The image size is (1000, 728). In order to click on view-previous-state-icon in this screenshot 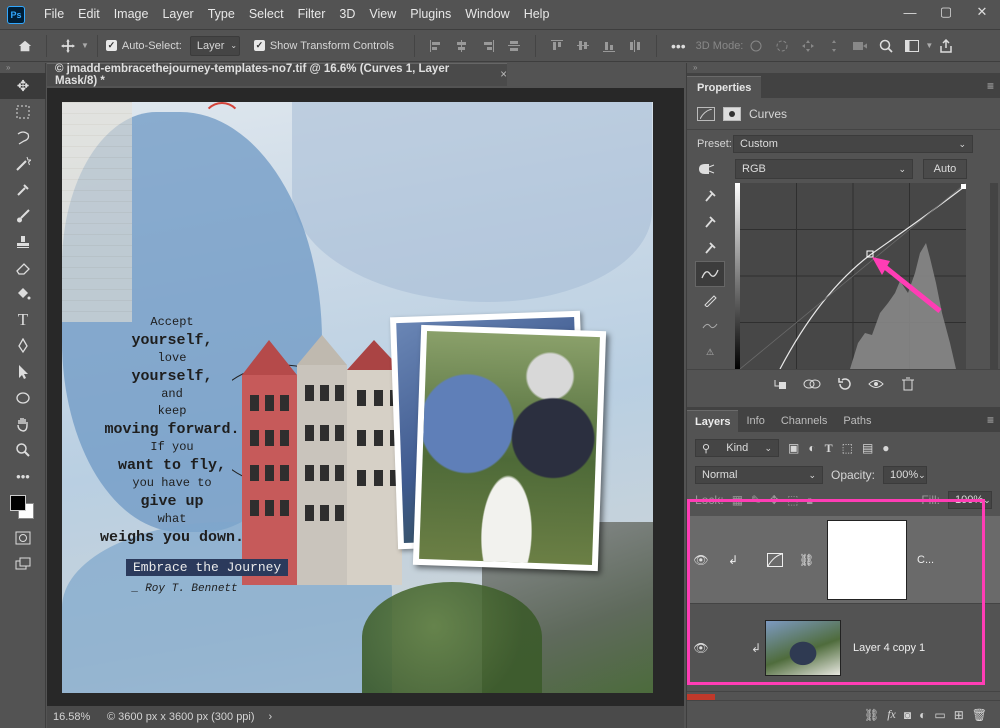, I will do `click(812, 384)`.